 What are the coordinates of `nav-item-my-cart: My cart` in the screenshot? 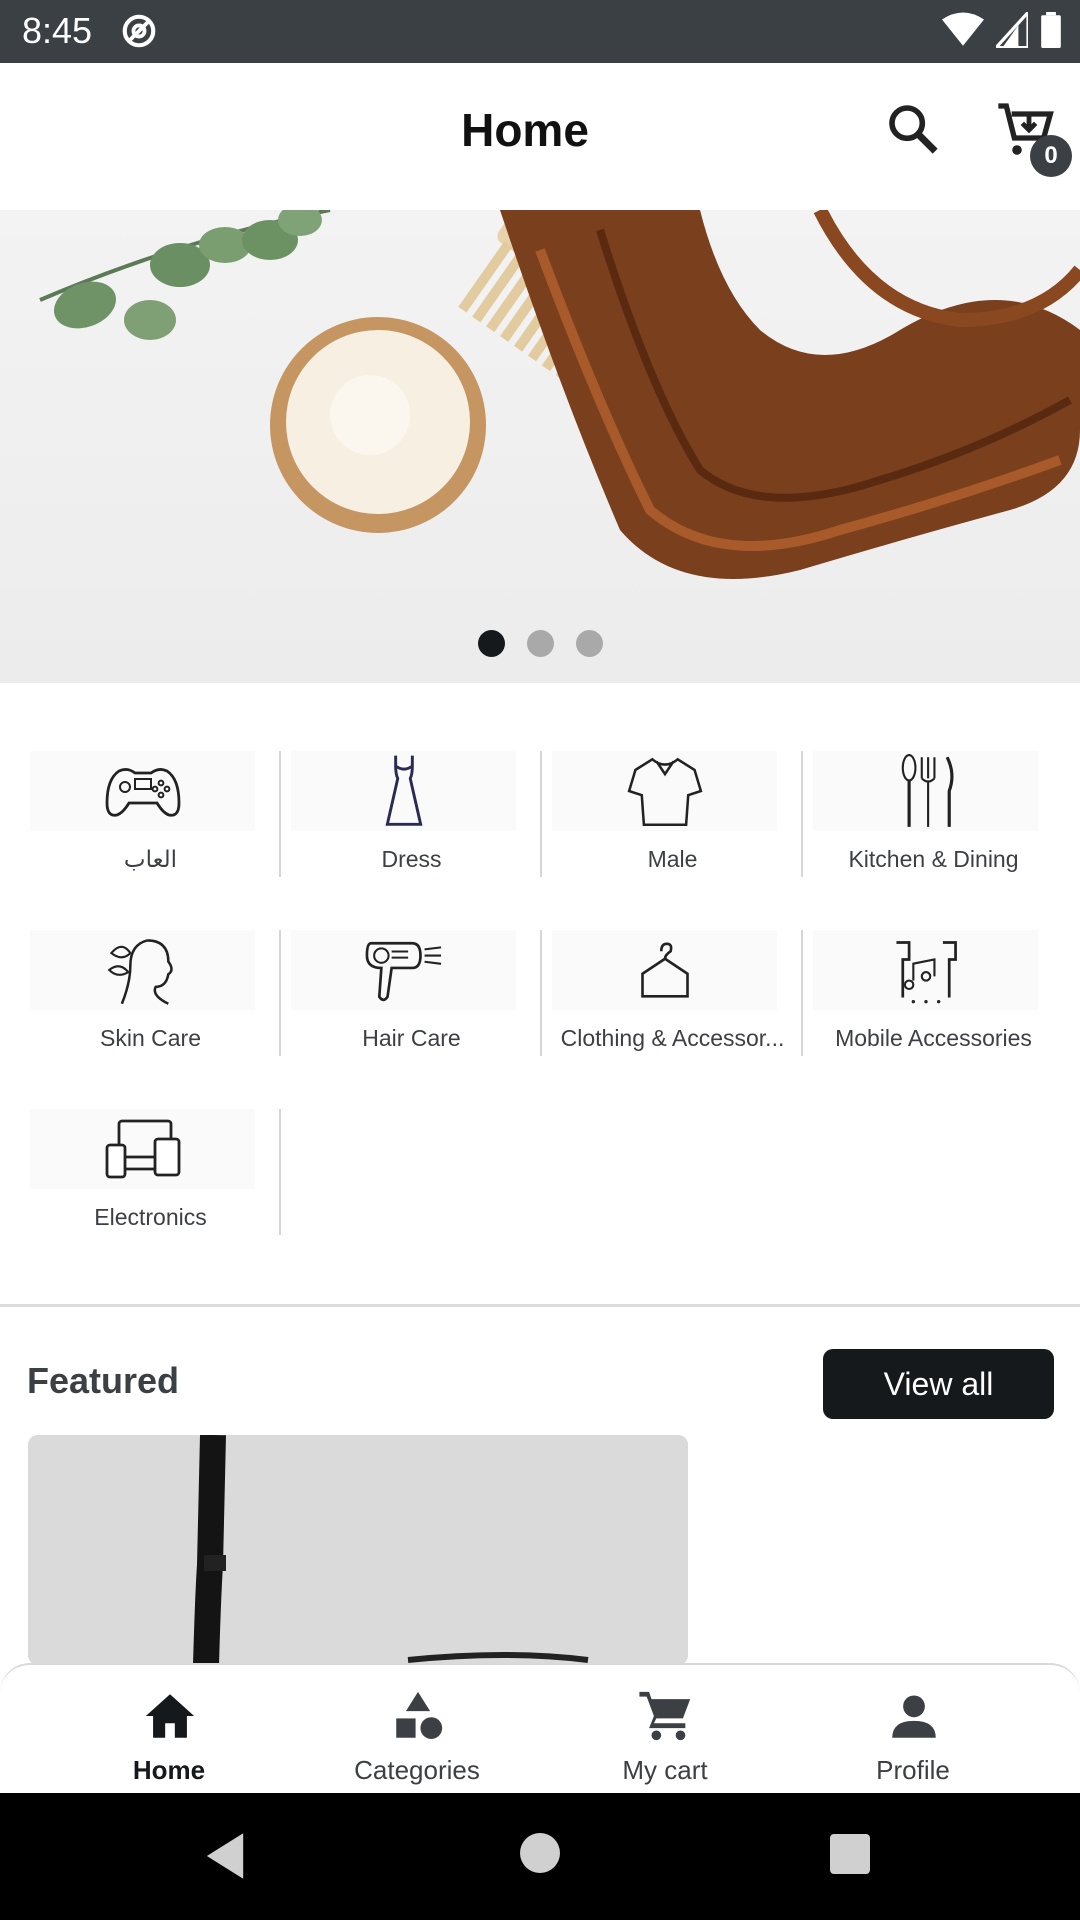 It's located at (665, 1730).